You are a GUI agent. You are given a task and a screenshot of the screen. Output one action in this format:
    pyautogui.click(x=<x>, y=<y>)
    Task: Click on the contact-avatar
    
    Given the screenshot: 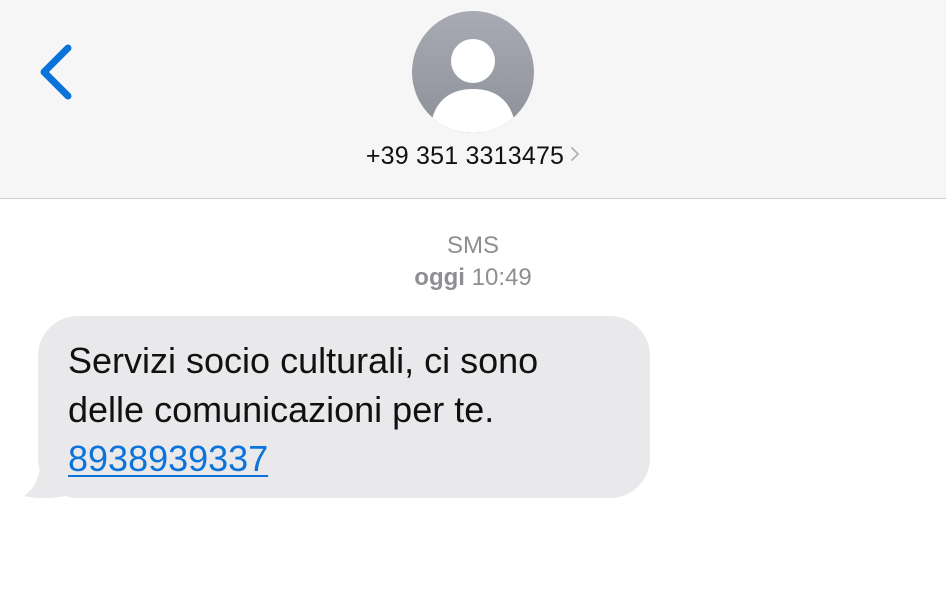 What is the action you would take?
    pyautogui.click(x=473, y=72)
    